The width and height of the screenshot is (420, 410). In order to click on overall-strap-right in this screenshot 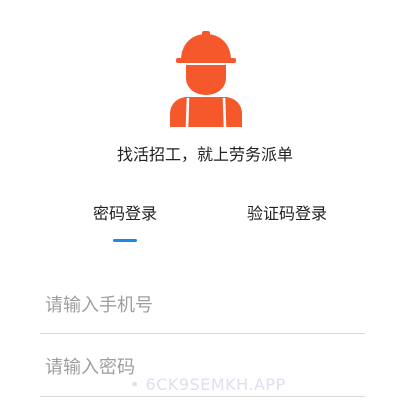, I will do `click(224, 112)`.